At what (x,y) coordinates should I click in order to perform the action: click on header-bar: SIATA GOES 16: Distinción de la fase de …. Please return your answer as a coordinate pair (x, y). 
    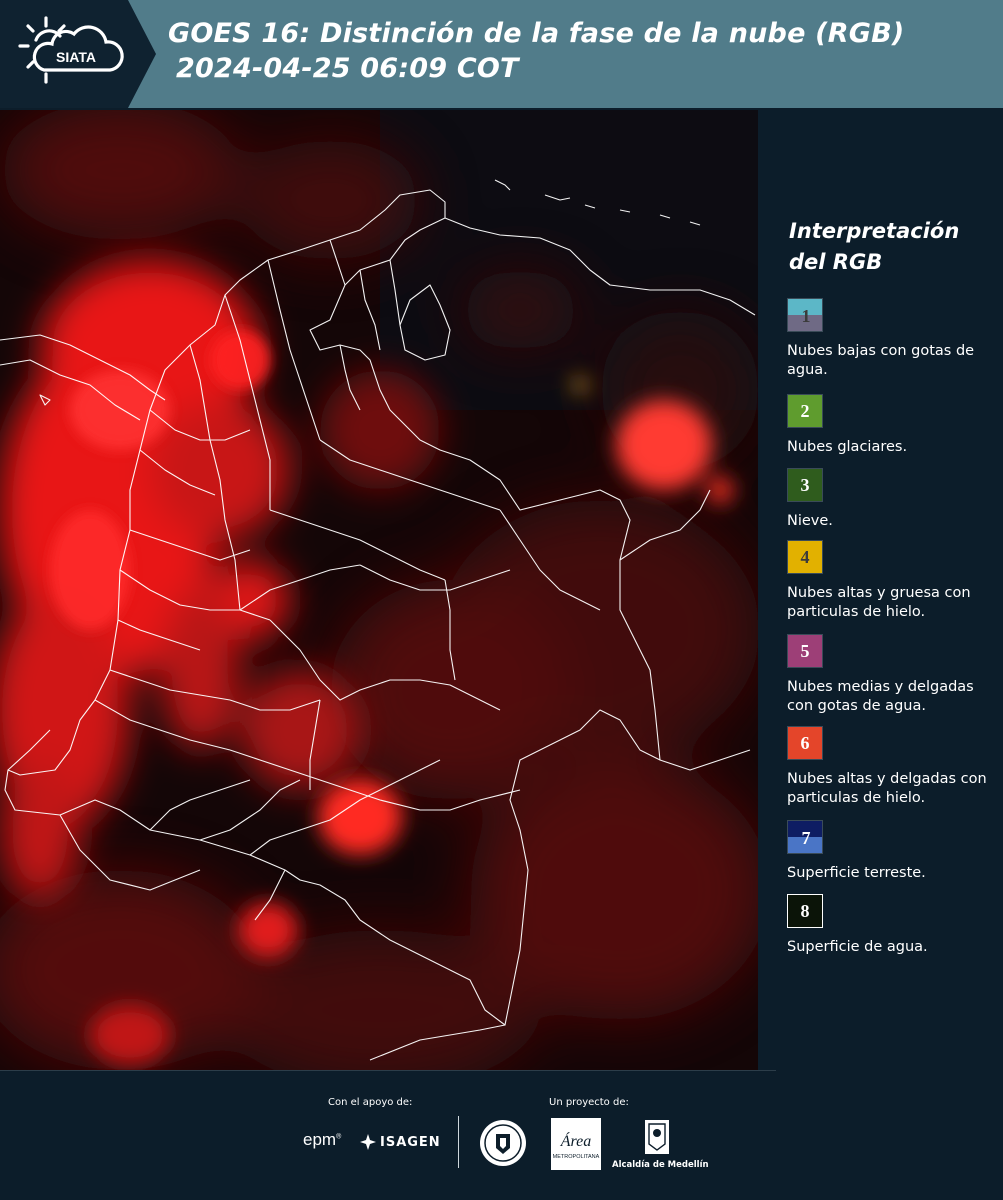
    Looking at the image, I should click on (501, 54).